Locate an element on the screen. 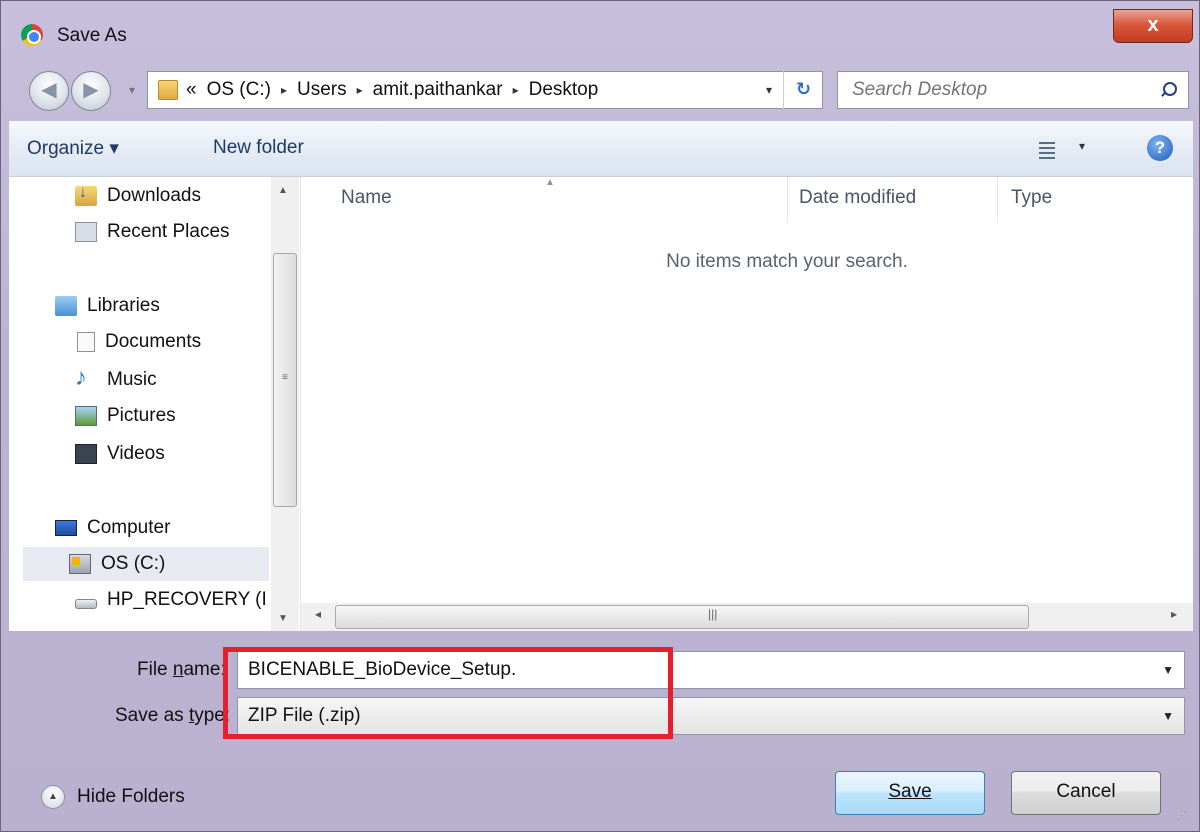 The image size is (1200, 832). sidebar-item-downloads: Downloads is located at coordinates (138, 196).